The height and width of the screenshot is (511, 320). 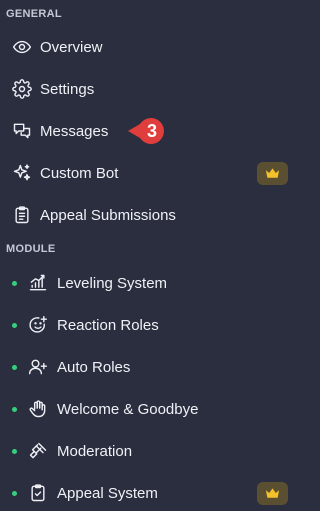 I want to click on sidebar-item-label: Welcome & Goodbye, so click(x=128, y=409).